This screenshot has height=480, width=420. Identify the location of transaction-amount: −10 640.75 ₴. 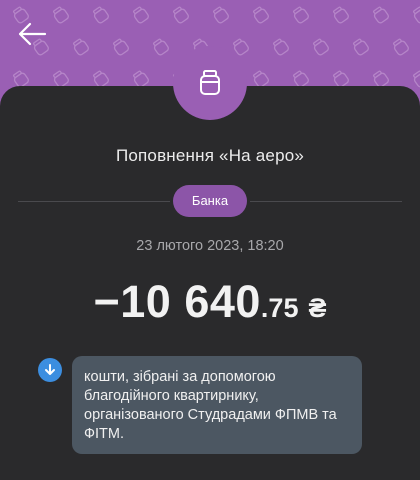
(210, 302).